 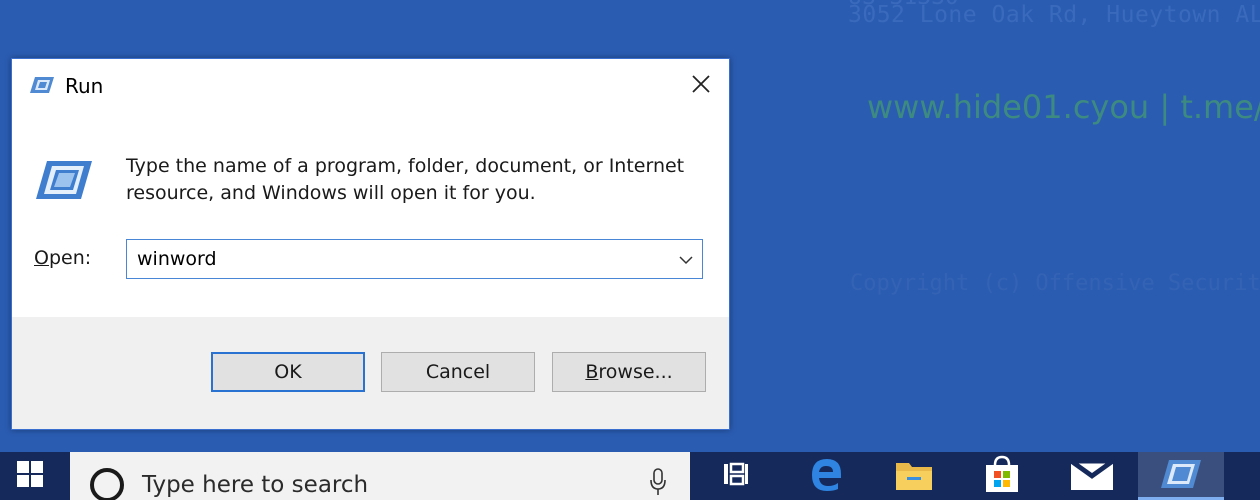 What do you see at coordinates (84, 86) in the screenshot?
I see `dialog-title: Run` at bounding box center [84, 86].